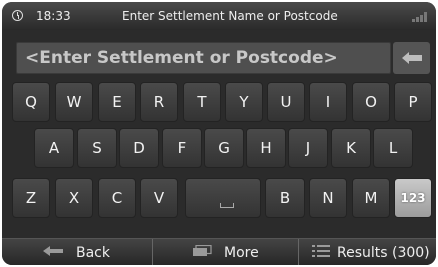 The width and height of the screenshot is (438, 267). I want to click on page-title: Enter Settlement Name or Postcode, so click(230, 16).